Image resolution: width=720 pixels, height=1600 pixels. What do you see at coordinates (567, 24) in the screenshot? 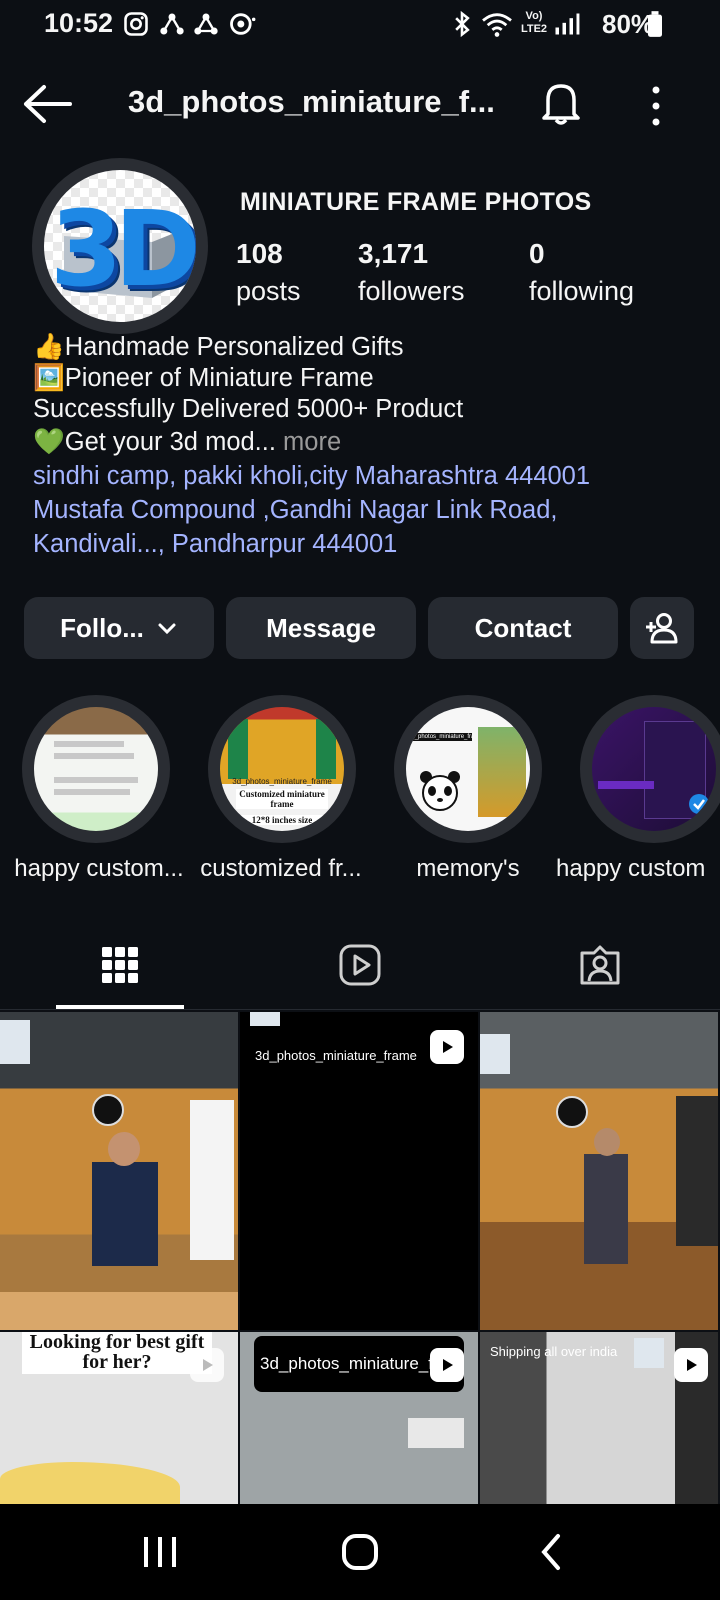
I see `signal-icon` at bounding box center [567, 24].